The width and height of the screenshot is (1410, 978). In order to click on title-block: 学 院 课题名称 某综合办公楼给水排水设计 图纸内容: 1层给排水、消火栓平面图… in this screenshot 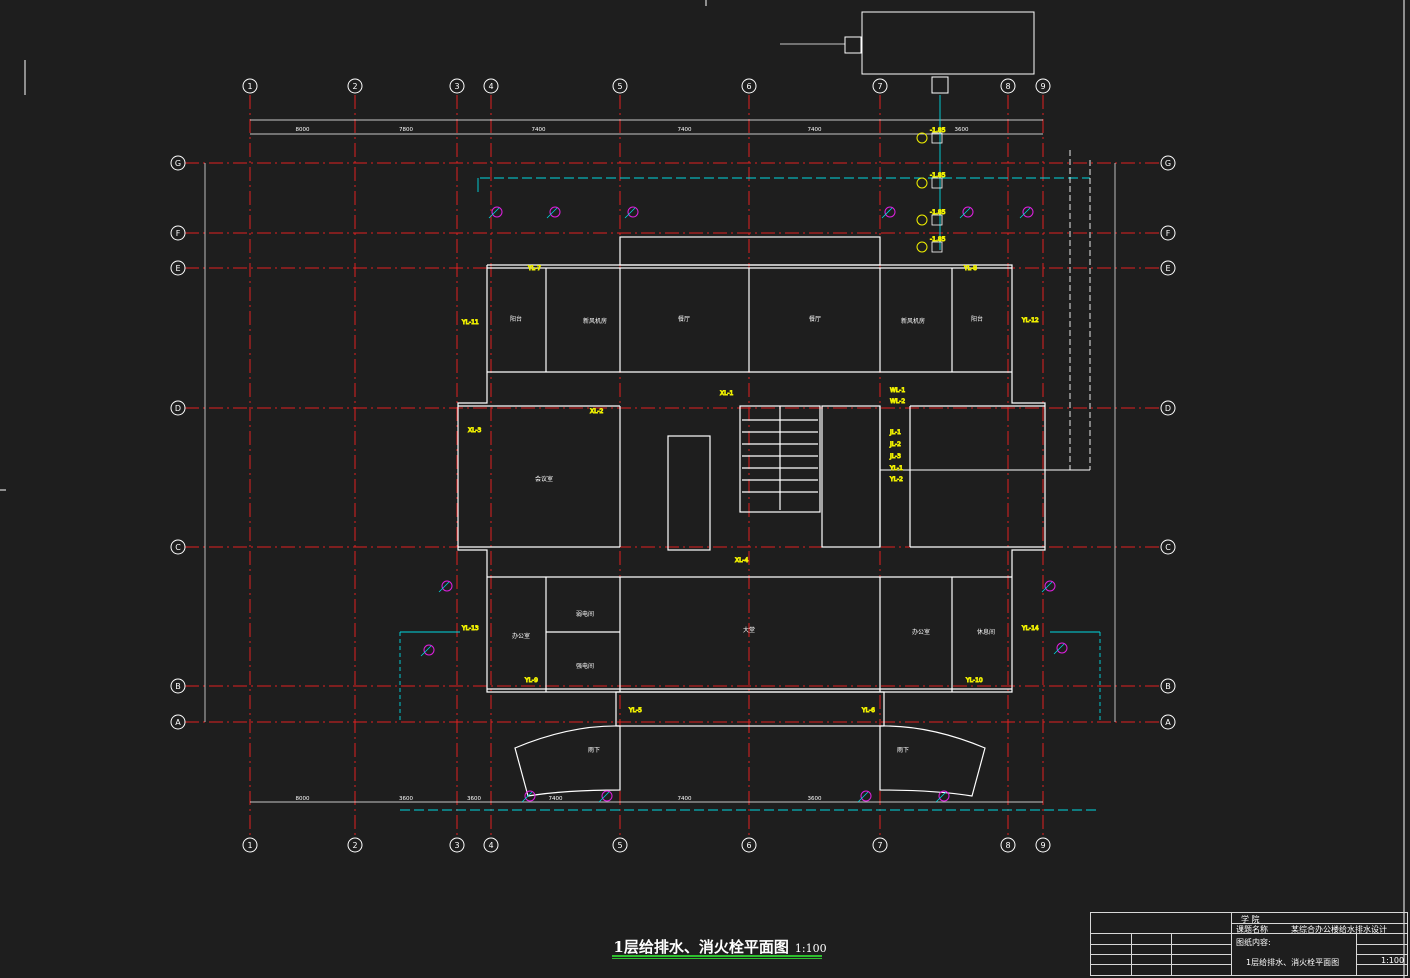, I will do `click(1249, 944)`.